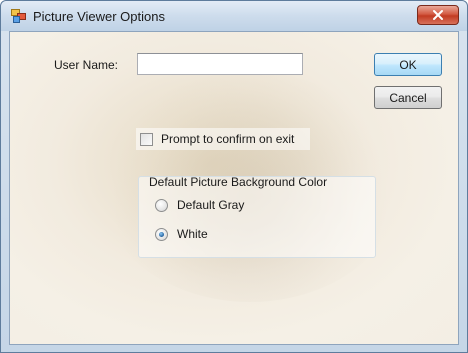  Describe the element at coordinates (99, 16) in the screenshot. I see `window-title: Picture Viewer Options` at that location.